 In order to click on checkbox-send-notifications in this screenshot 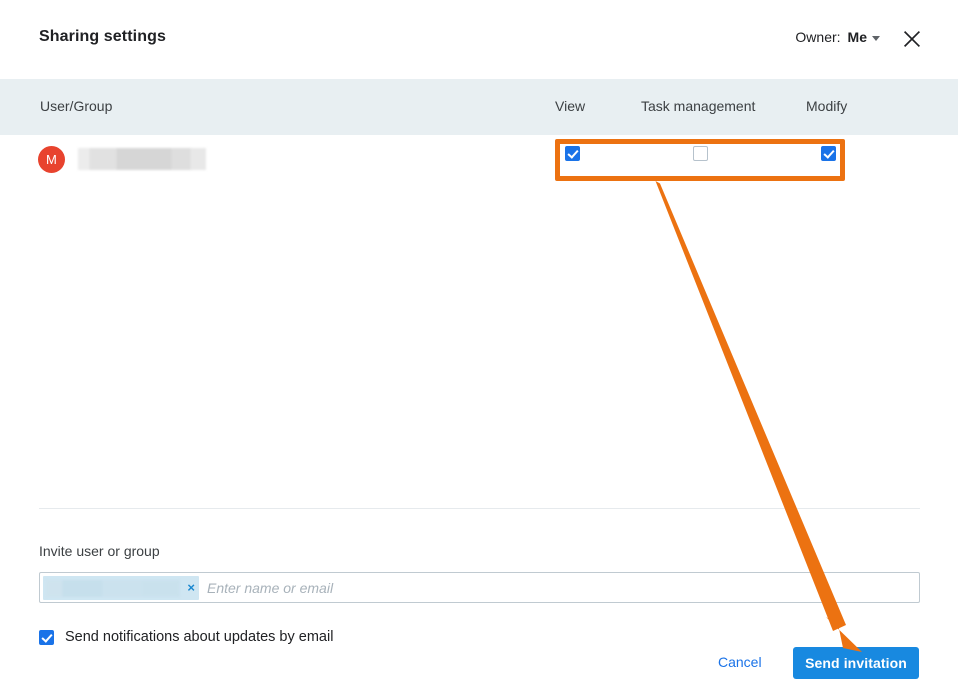, I will do `click(46, 637)`.